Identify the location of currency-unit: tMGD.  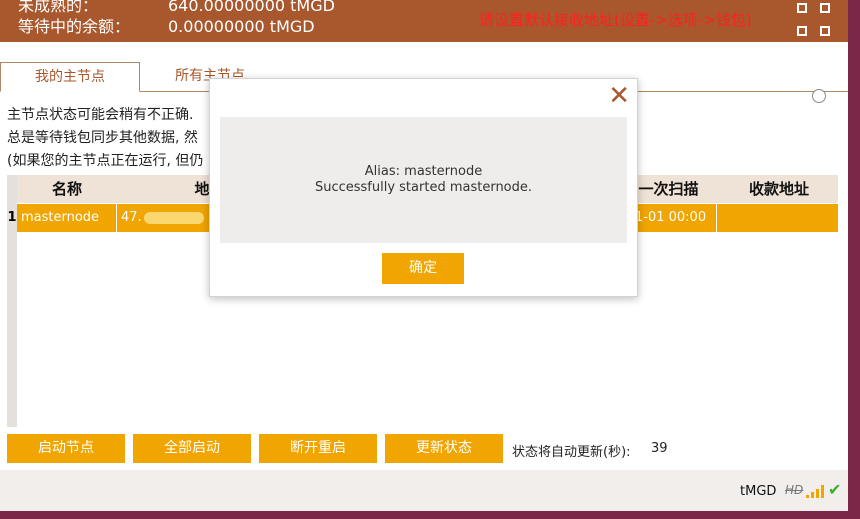
(758, 491).